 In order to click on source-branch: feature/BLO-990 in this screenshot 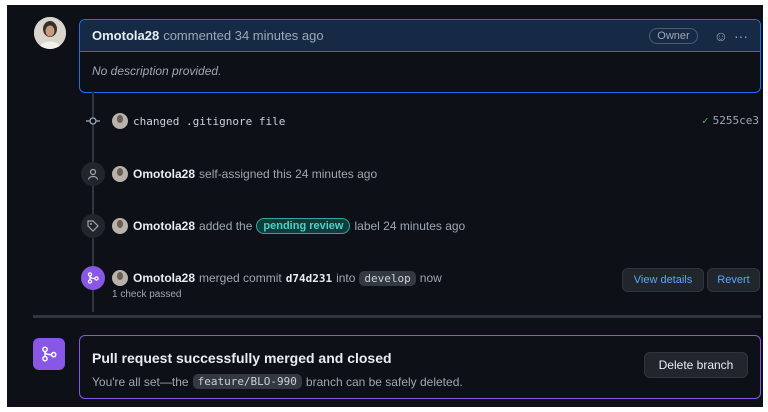, I will do `click(247, 381)`.